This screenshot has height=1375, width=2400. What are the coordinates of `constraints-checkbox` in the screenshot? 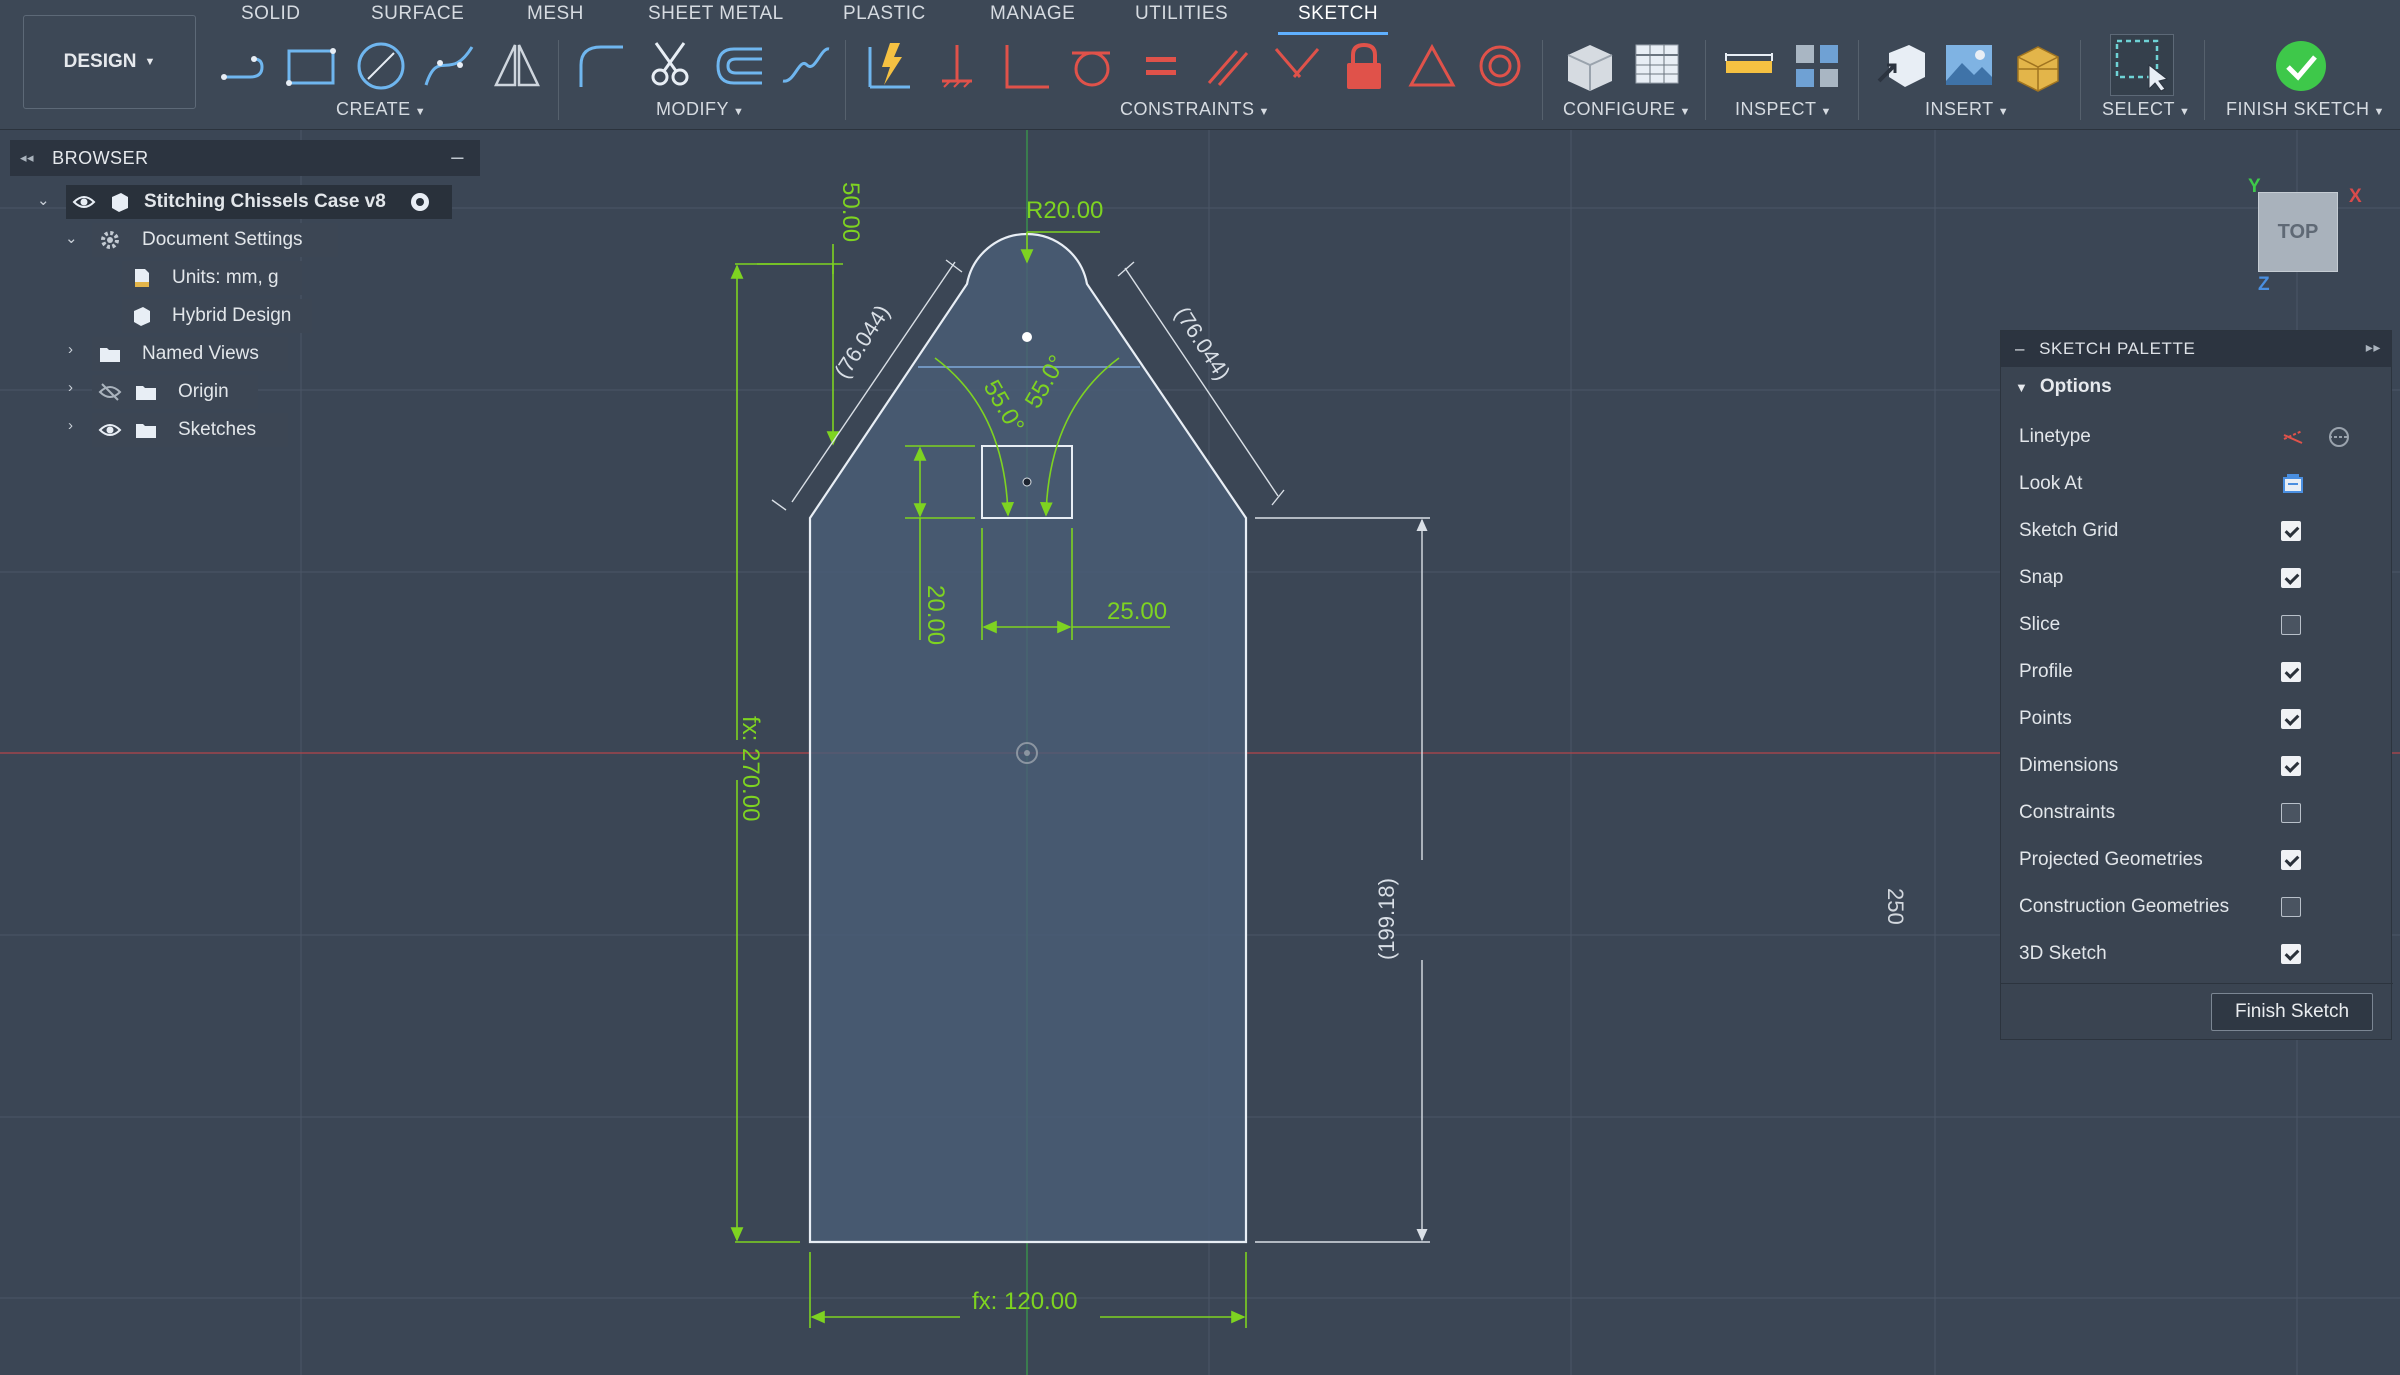 It's located at (2291, 813).